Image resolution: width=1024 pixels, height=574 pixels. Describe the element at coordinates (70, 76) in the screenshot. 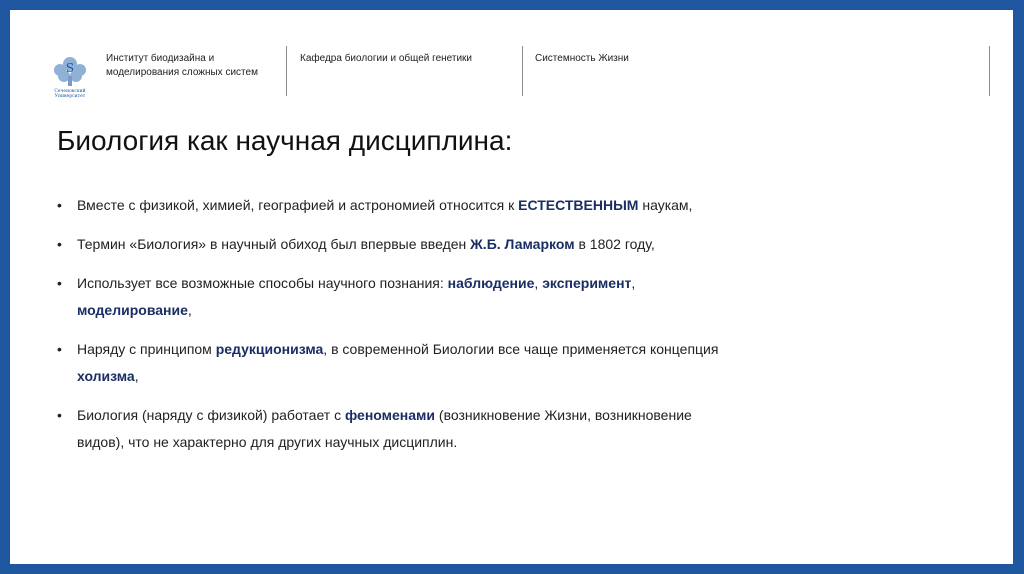

I see `university-logo: S Сеченовский Университет` at that location.